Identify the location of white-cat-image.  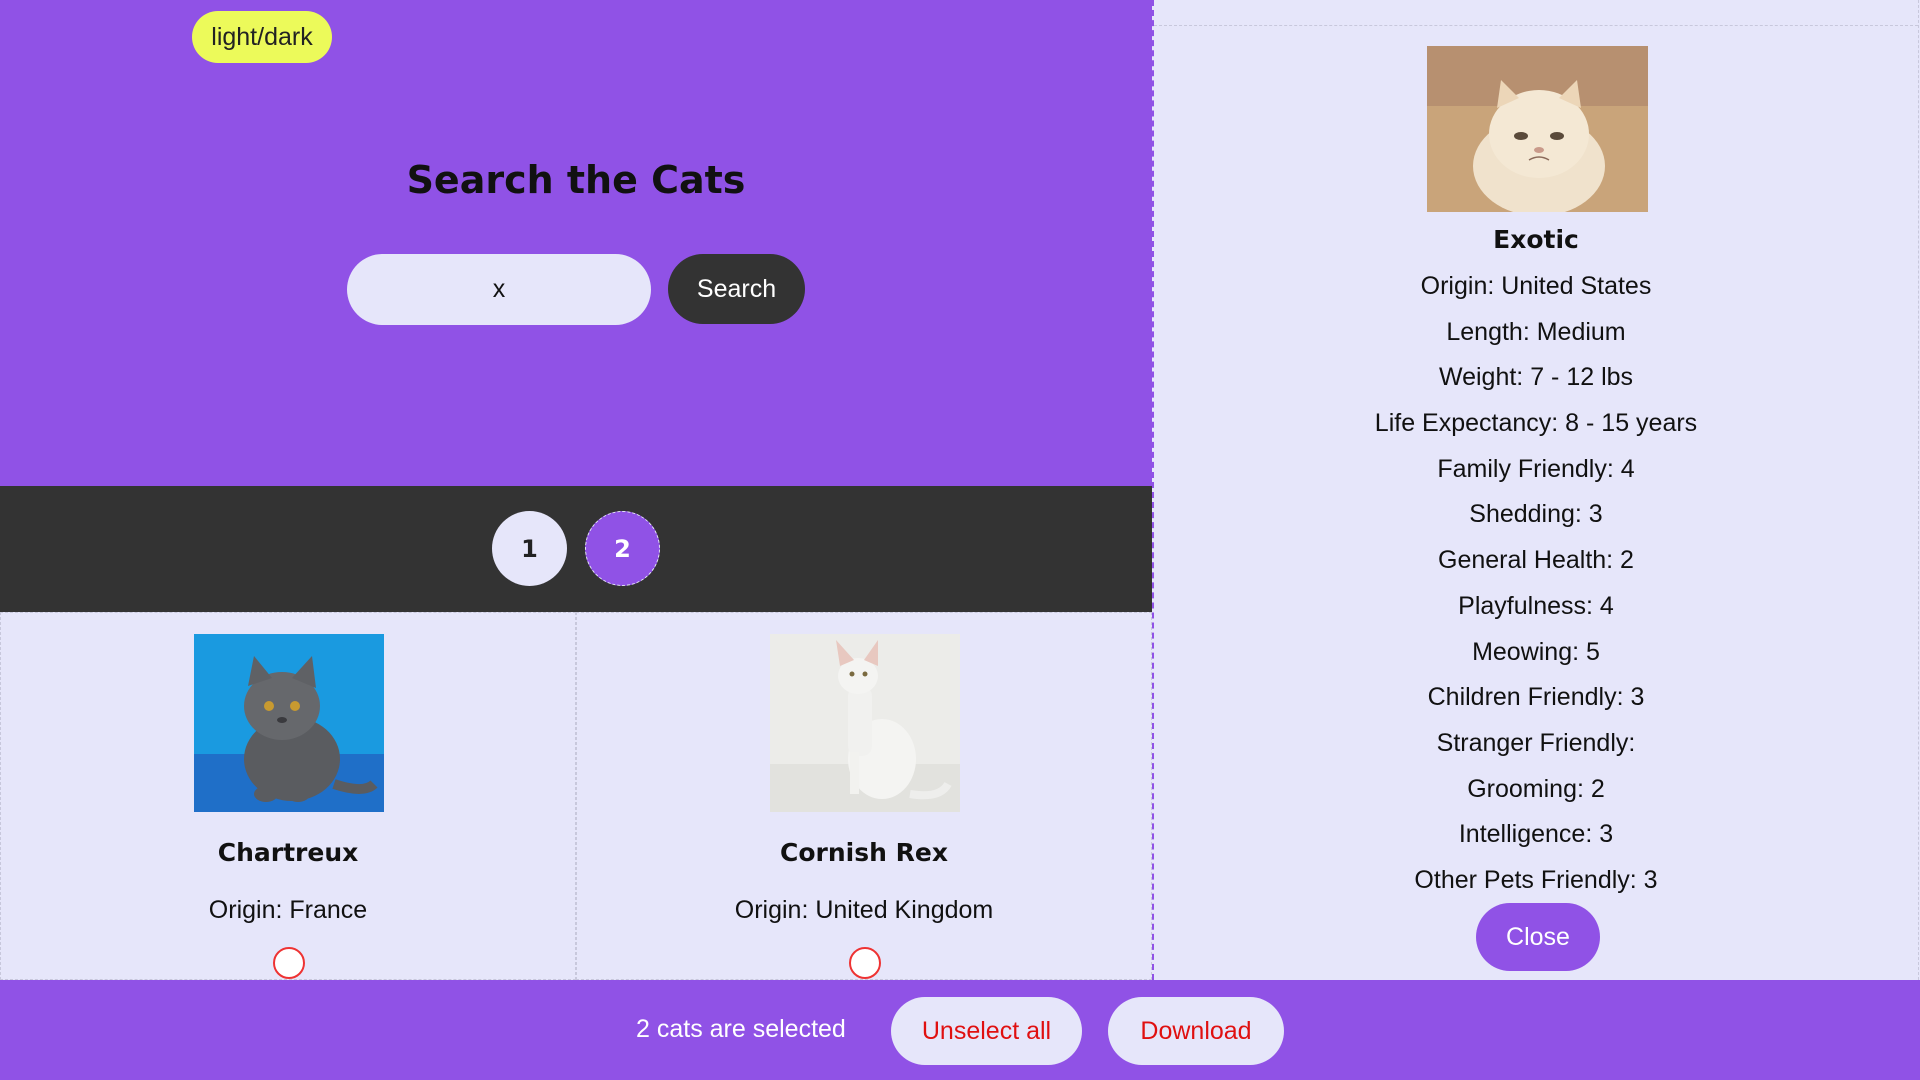
(865, 723).